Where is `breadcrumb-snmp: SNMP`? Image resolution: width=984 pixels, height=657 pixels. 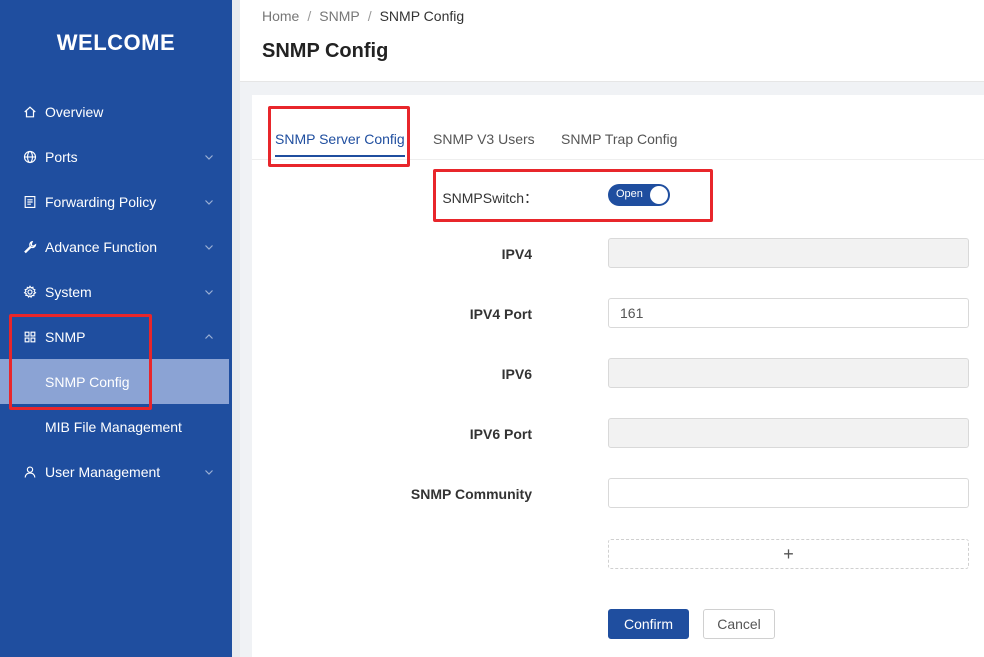
breadcrumb-snmp: SNMP is located at coordinates (339, 16).